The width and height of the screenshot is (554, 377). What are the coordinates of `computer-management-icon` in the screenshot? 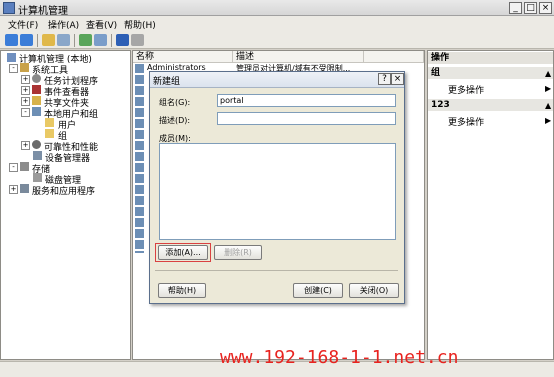 It's located at (9, 8).